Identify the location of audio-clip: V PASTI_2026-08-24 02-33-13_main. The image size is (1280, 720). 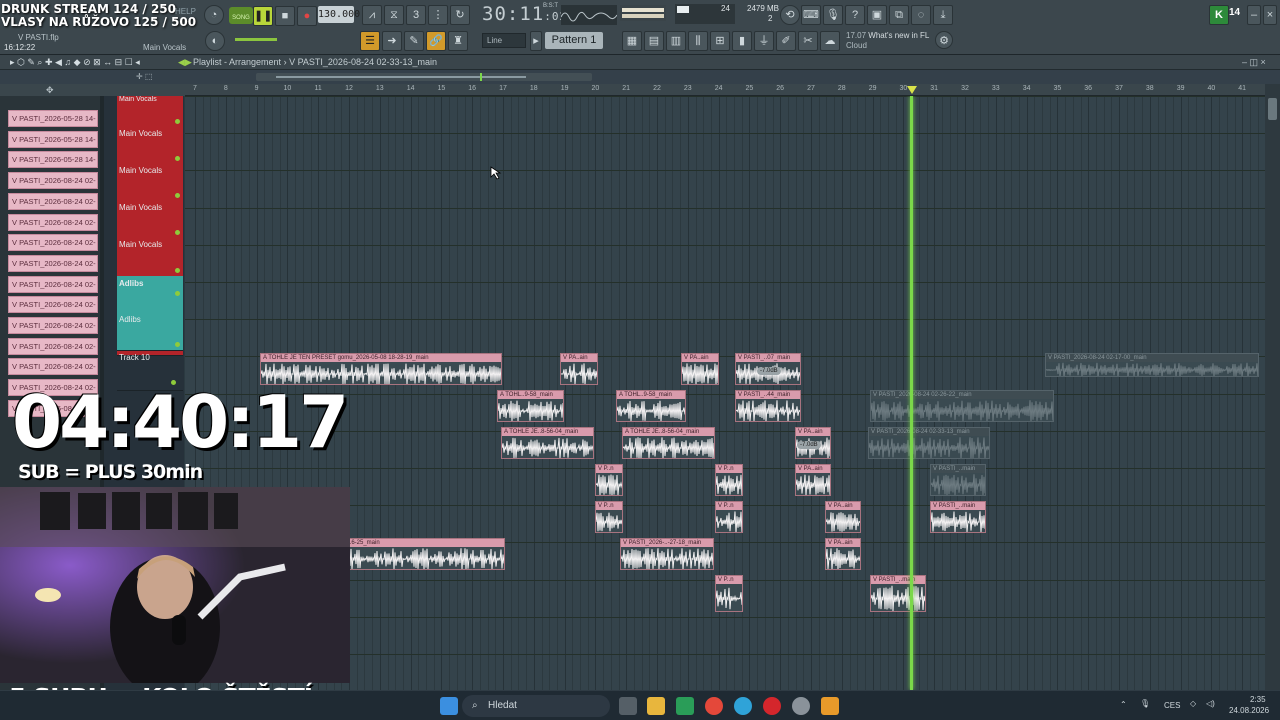
(929, 443).